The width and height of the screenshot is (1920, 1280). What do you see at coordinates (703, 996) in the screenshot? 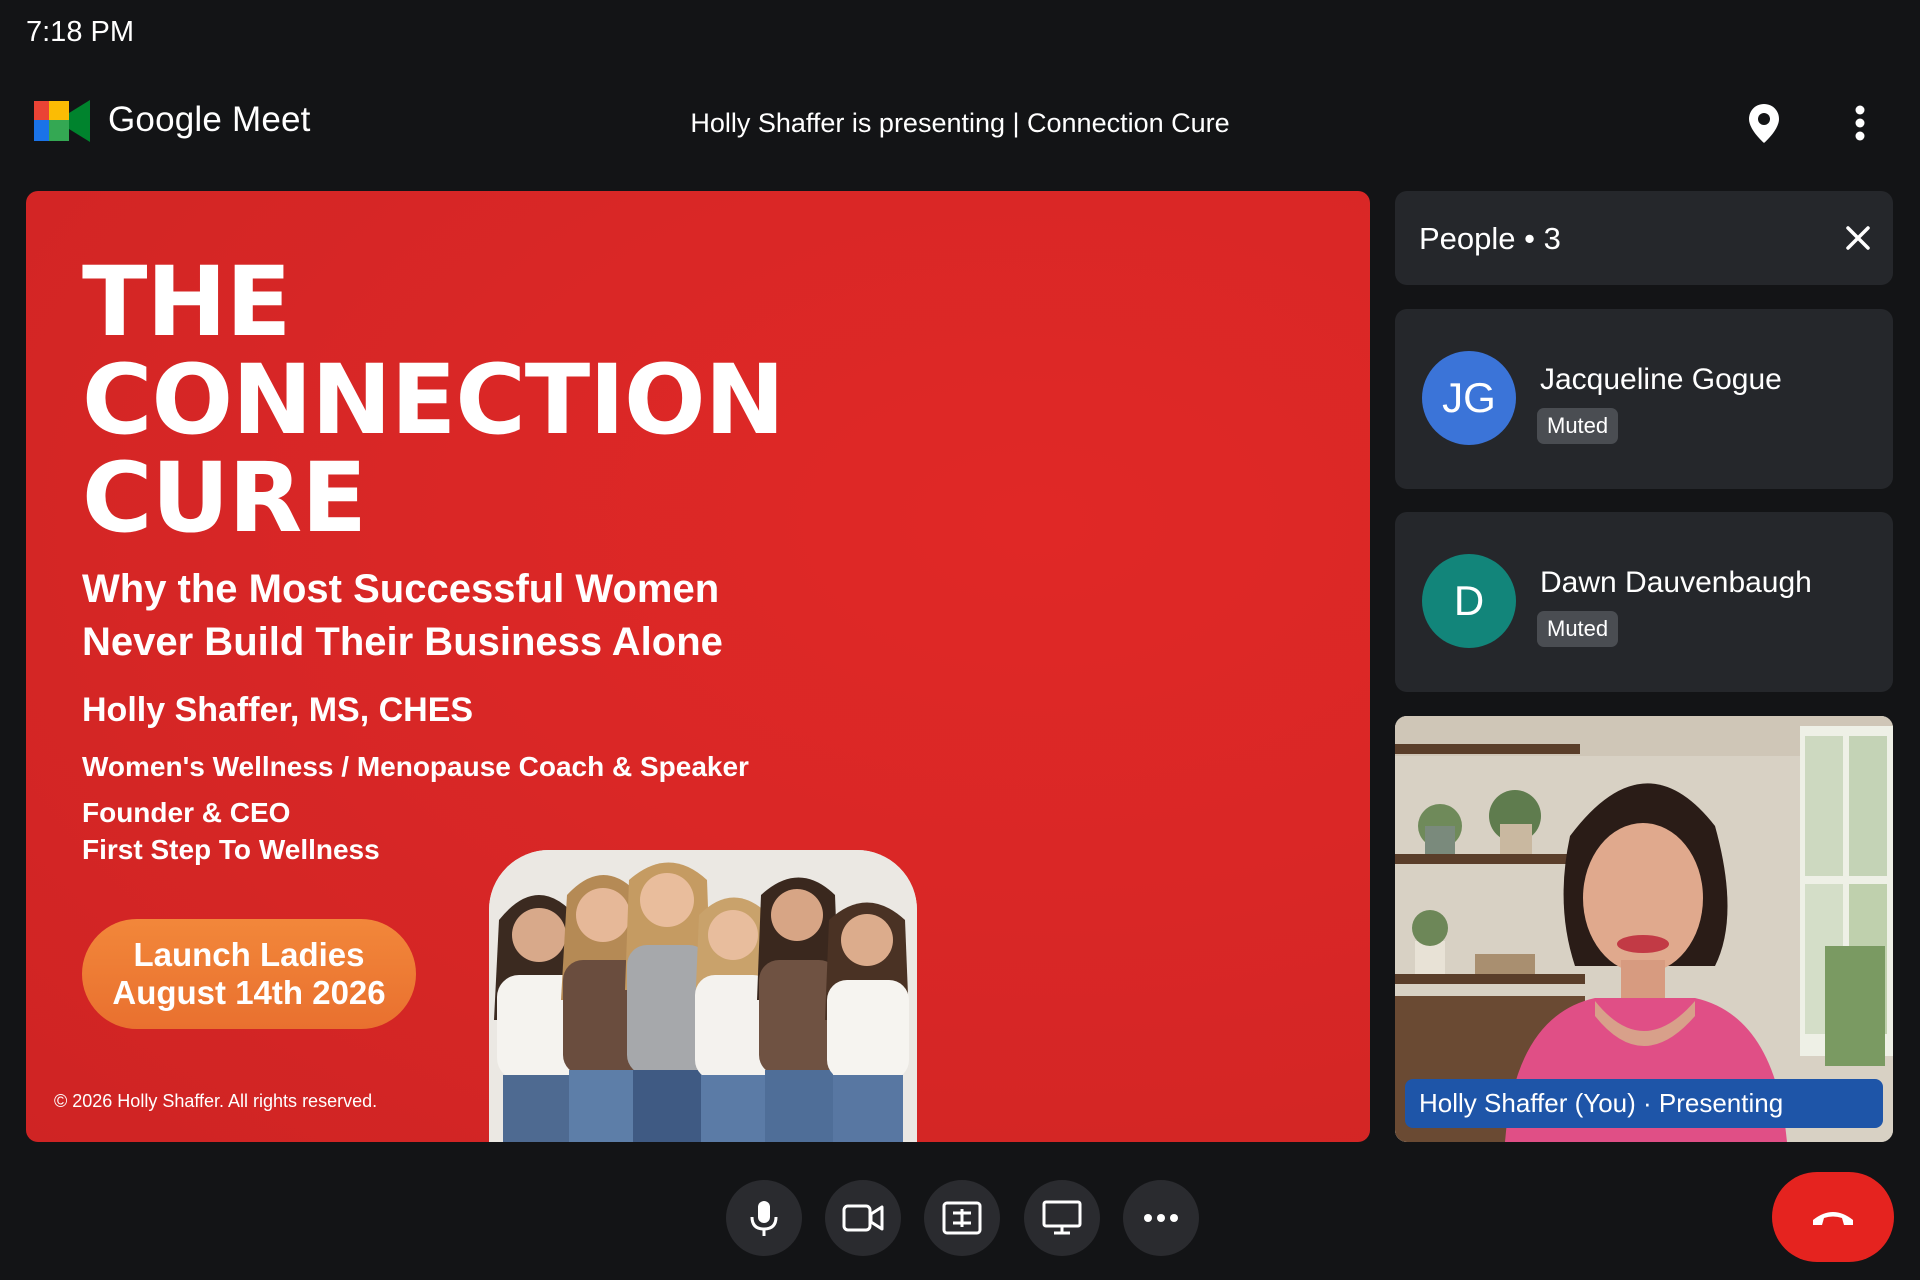
I see `group-photo` at bounding box center [703, 996].